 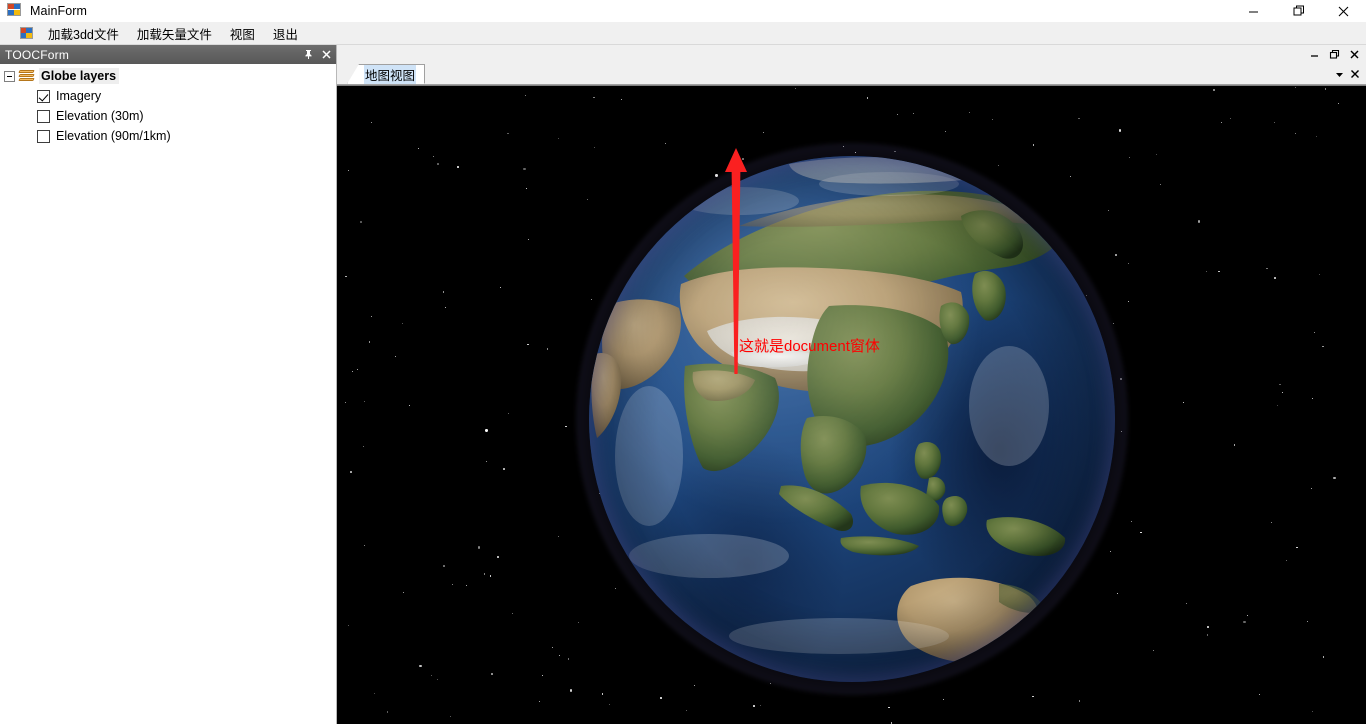 What do you see at coordinates (308, 54) in the screenshot?
I see `pin-icon` at bounding box center [308, 54].